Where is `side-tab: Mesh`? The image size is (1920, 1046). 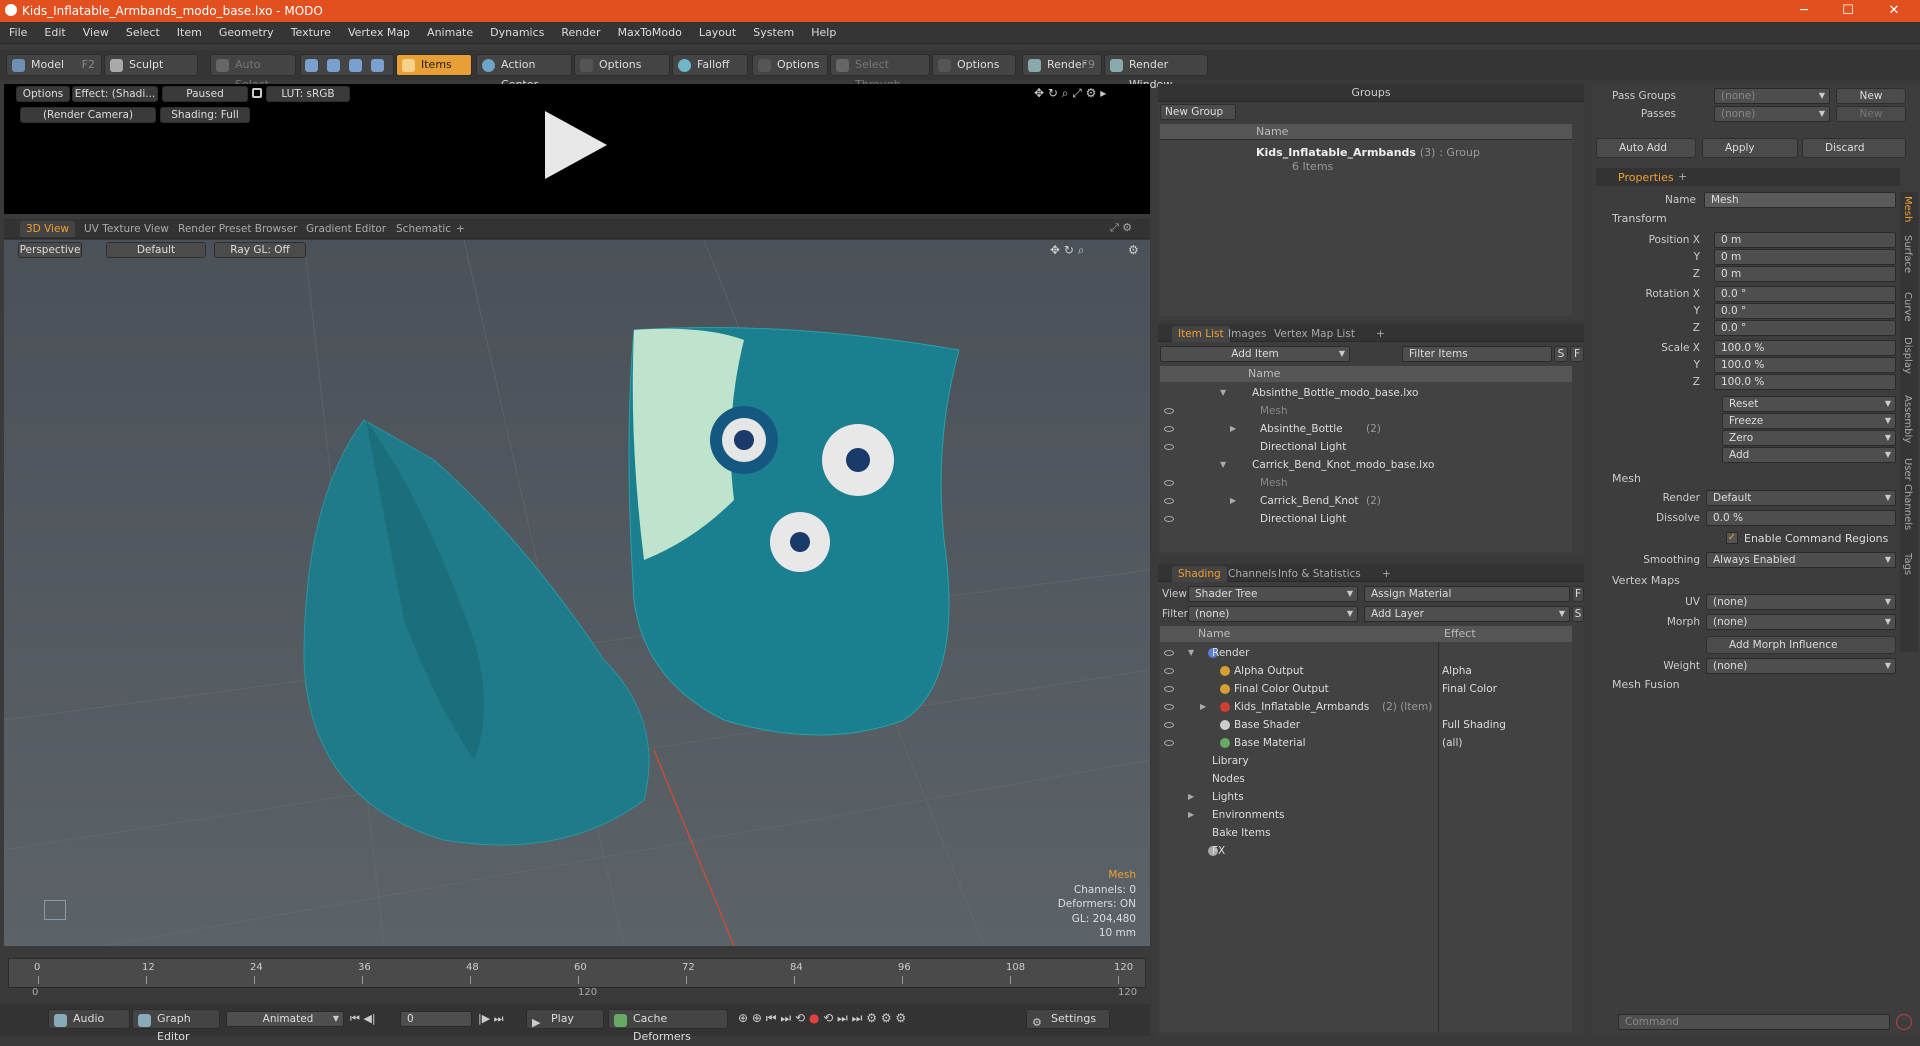
side-tab: Mesh is located at coordinates (1907, 209).